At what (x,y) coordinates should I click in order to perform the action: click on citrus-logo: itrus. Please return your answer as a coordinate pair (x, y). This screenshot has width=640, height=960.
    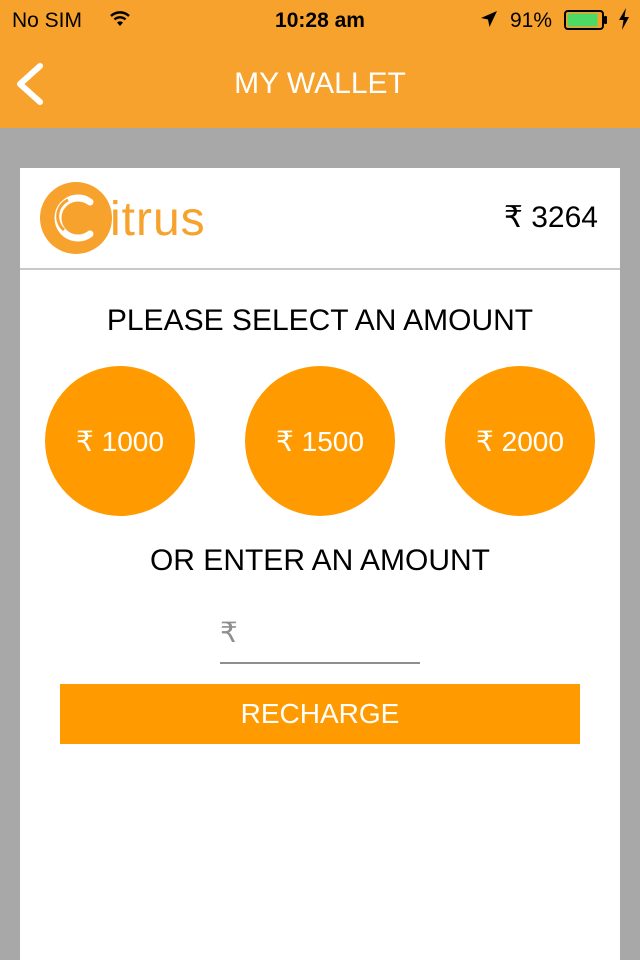
    Looking at the image, I should click on (138, 218).